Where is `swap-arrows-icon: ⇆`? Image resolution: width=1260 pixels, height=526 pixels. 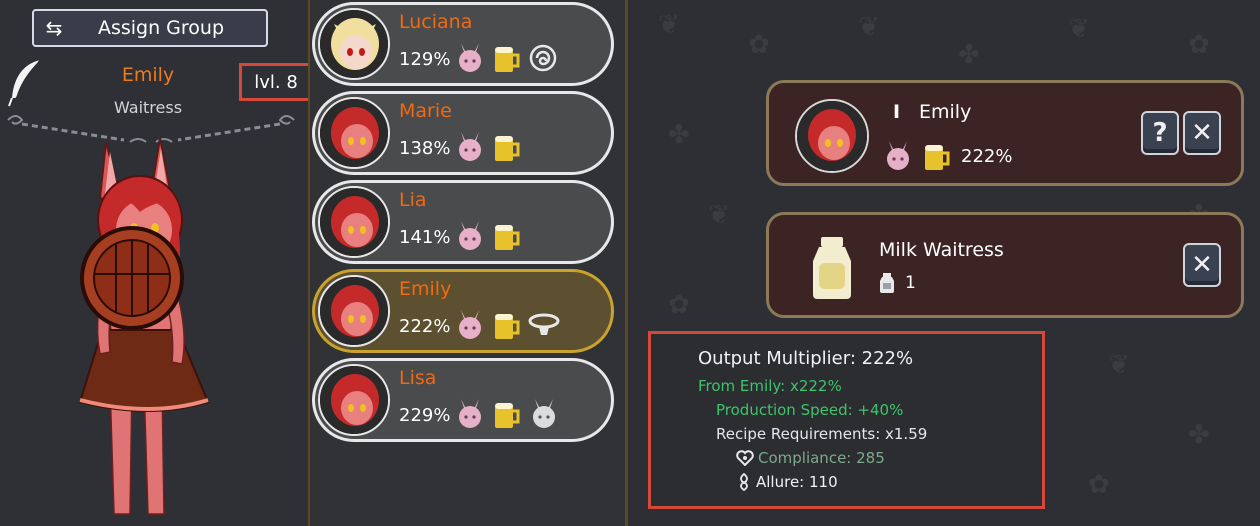
swap-arrows-icon: ⇆ is located at coordinates (54, 28).